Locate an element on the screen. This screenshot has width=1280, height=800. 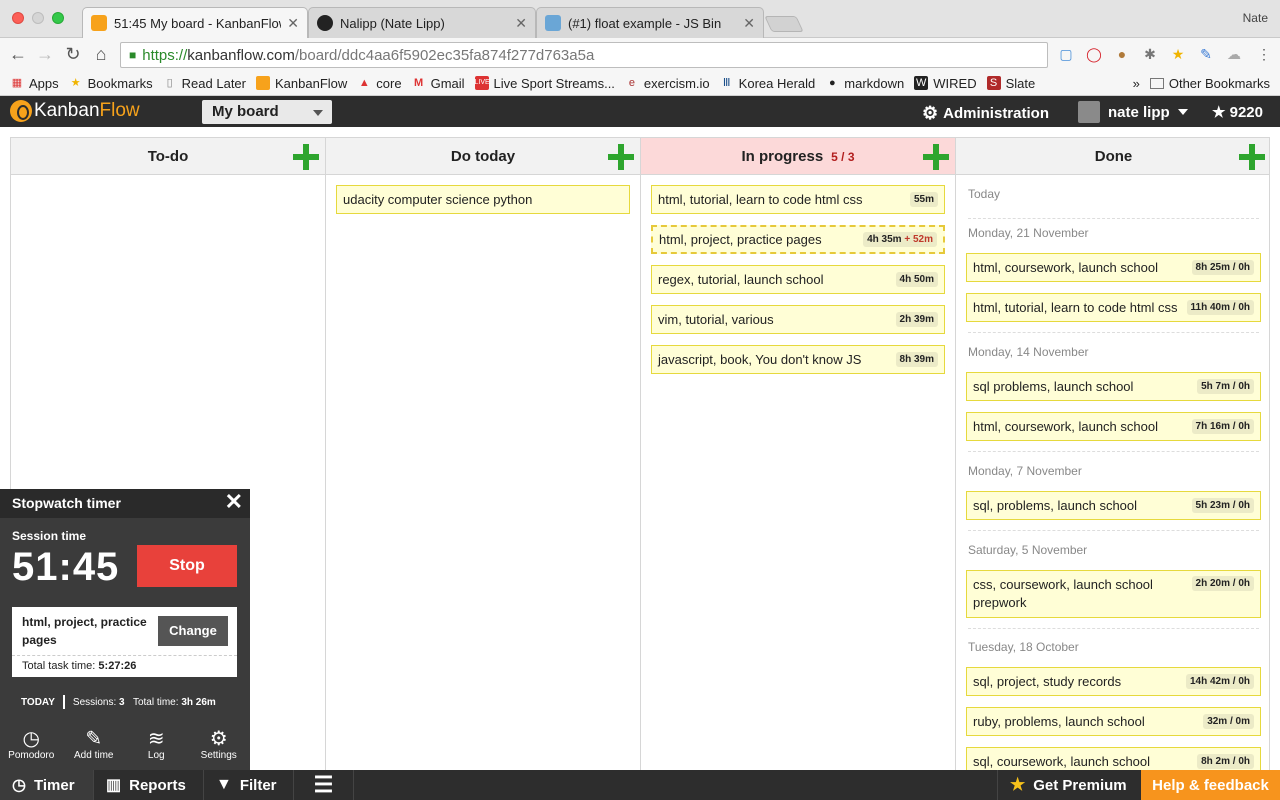
window-close-button is located at coordinates (18, 18).